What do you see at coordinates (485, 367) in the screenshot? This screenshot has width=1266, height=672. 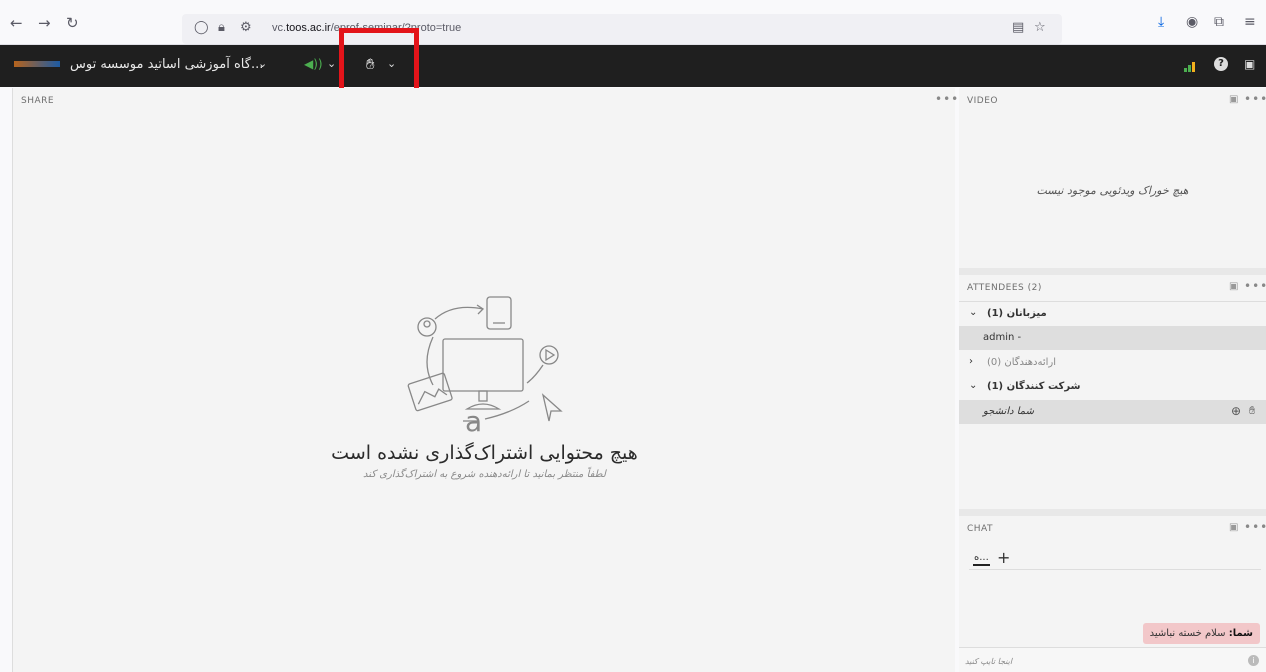 I see `share-illustration: a` at bounding box center [485, 367].